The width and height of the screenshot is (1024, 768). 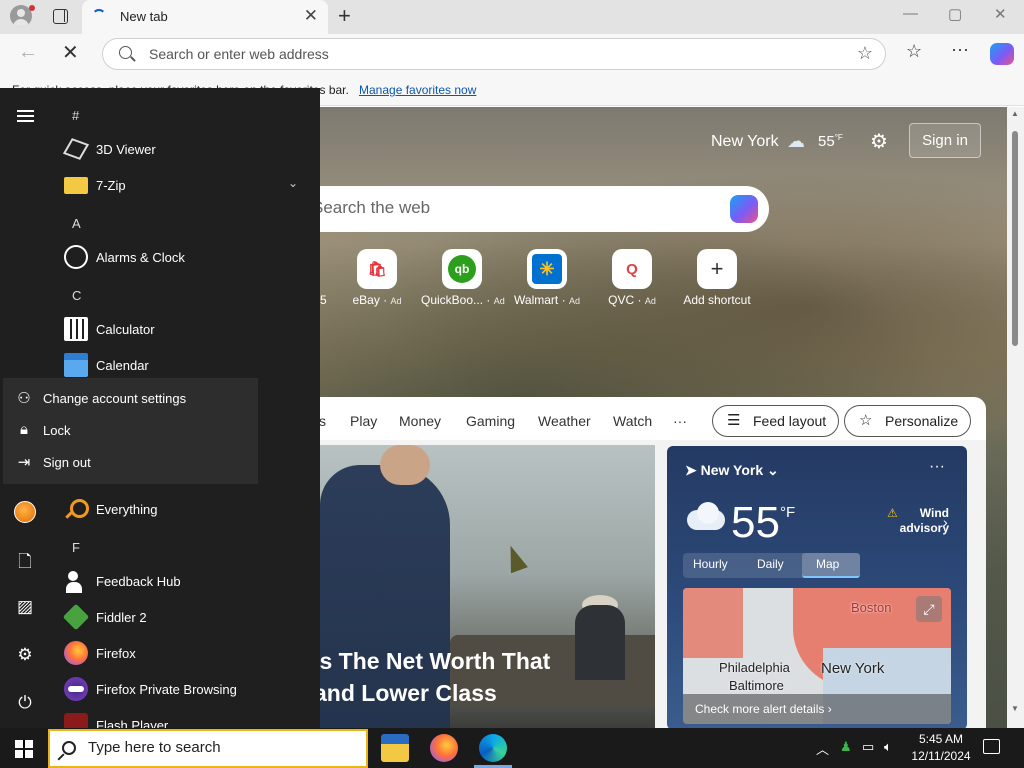 I want to click on firefox-icon, so click(x=444, y=748).